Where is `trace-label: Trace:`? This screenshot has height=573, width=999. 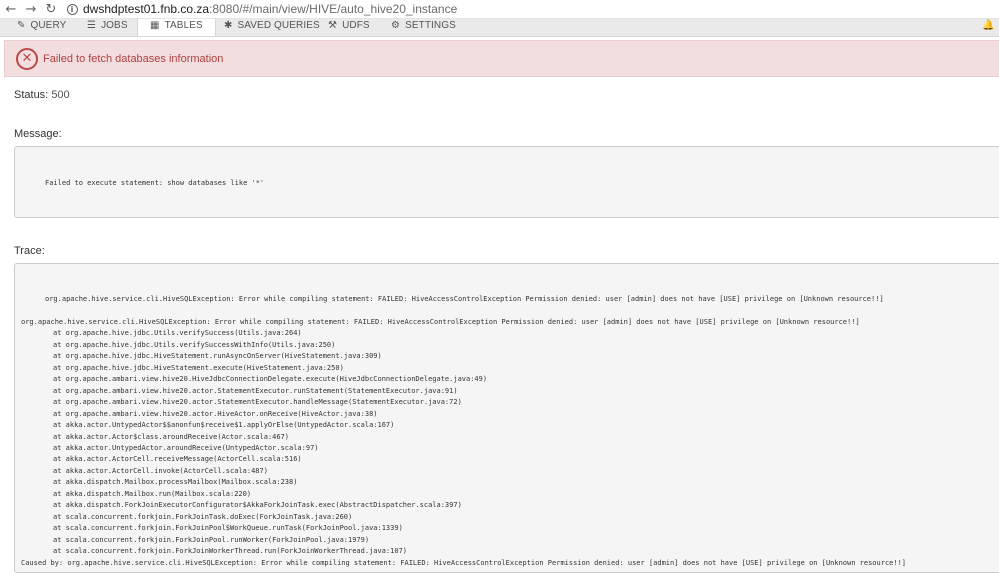 trace-label: Trace: is located at coordinates (29, 251).